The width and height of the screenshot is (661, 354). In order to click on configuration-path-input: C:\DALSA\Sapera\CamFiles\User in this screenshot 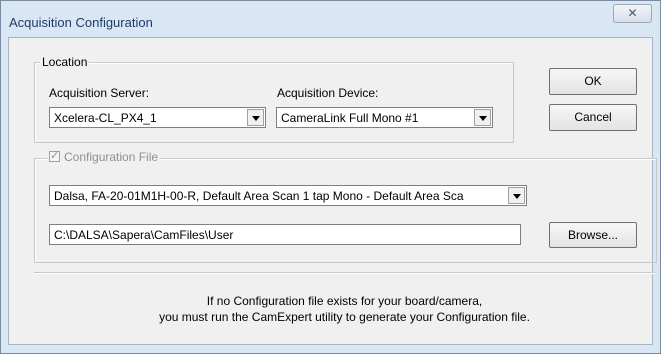, I will do `click(285, 234)`.